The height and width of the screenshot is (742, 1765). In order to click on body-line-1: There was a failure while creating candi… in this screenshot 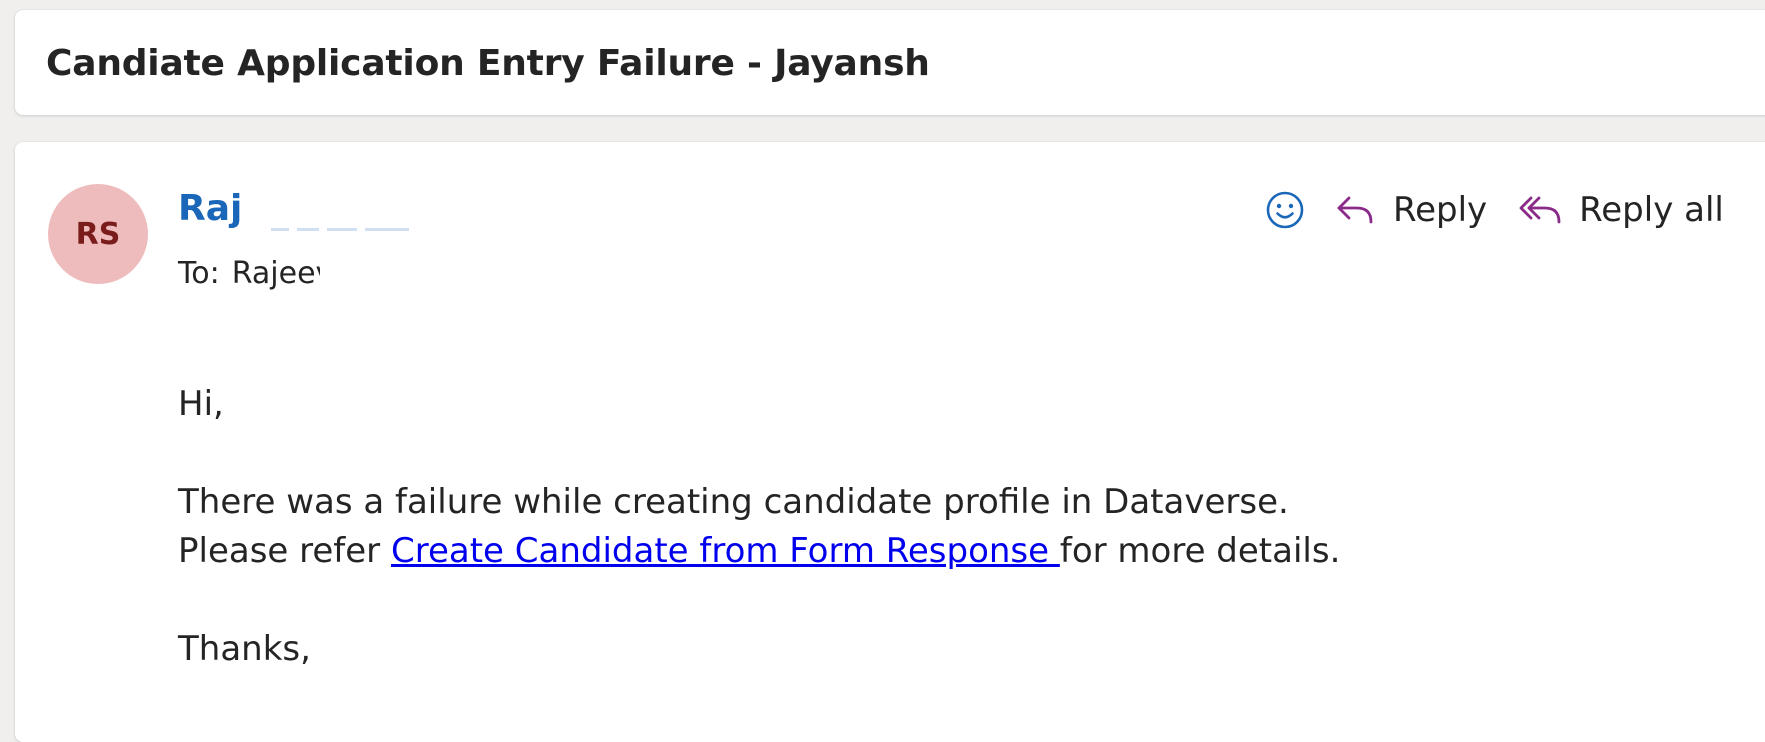, I will do `click(733, 502)`.